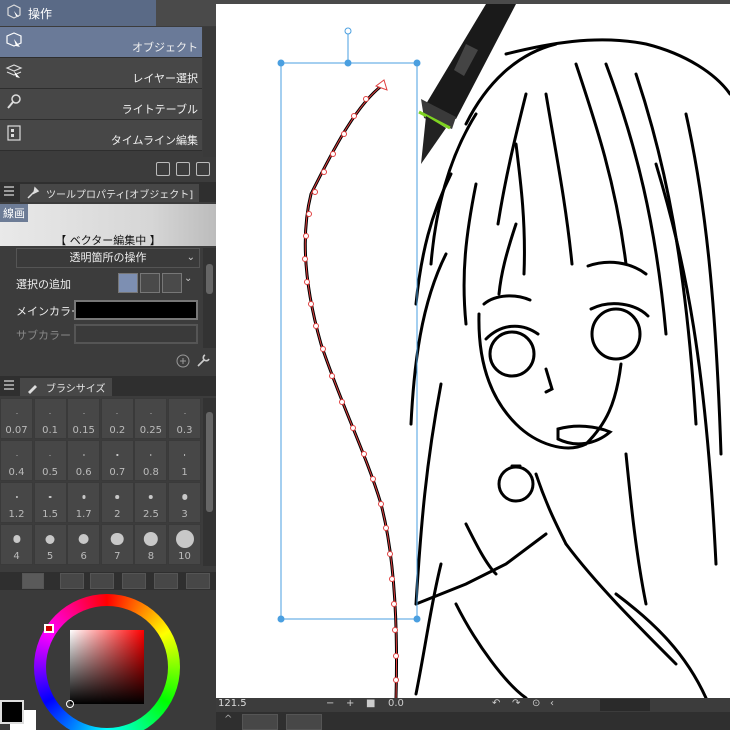 The image size is (730, 730). Describe the element at coordinates (172, 283) in the screenshot. I see `subtract-selection-button` at that location.